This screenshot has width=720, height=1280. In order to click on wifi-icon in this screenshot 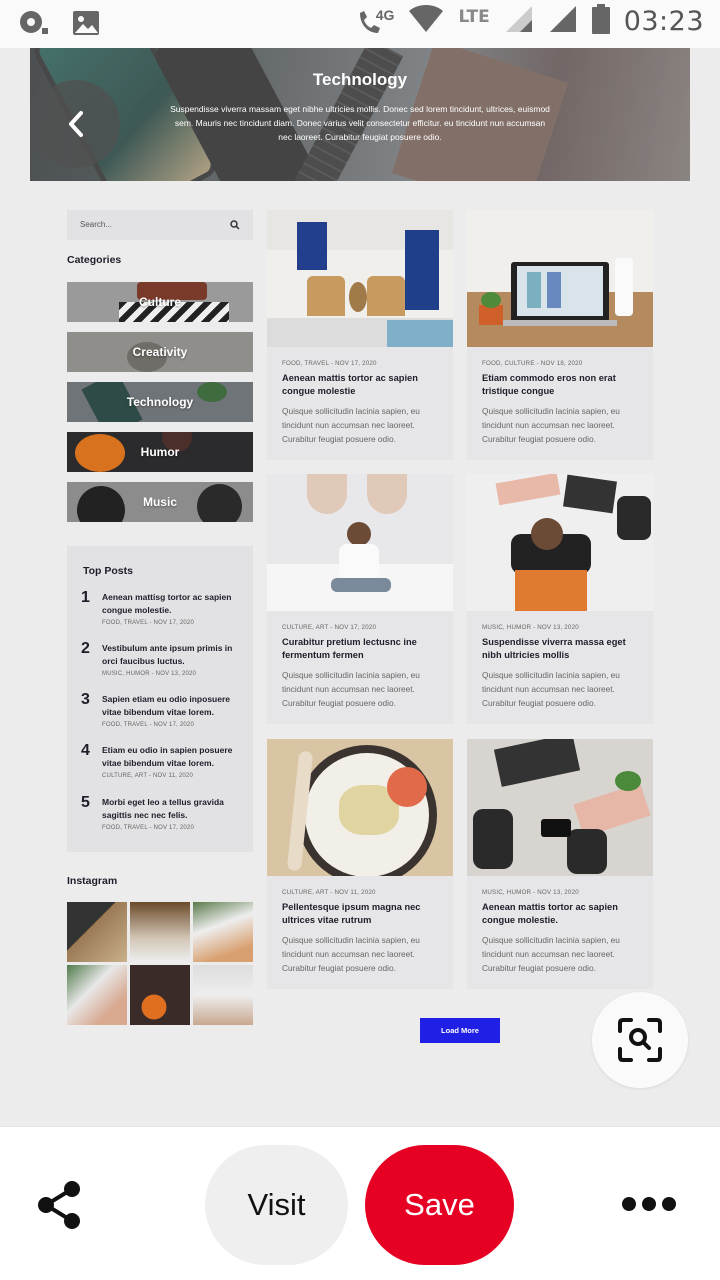, I will do `click(426, 21)`.